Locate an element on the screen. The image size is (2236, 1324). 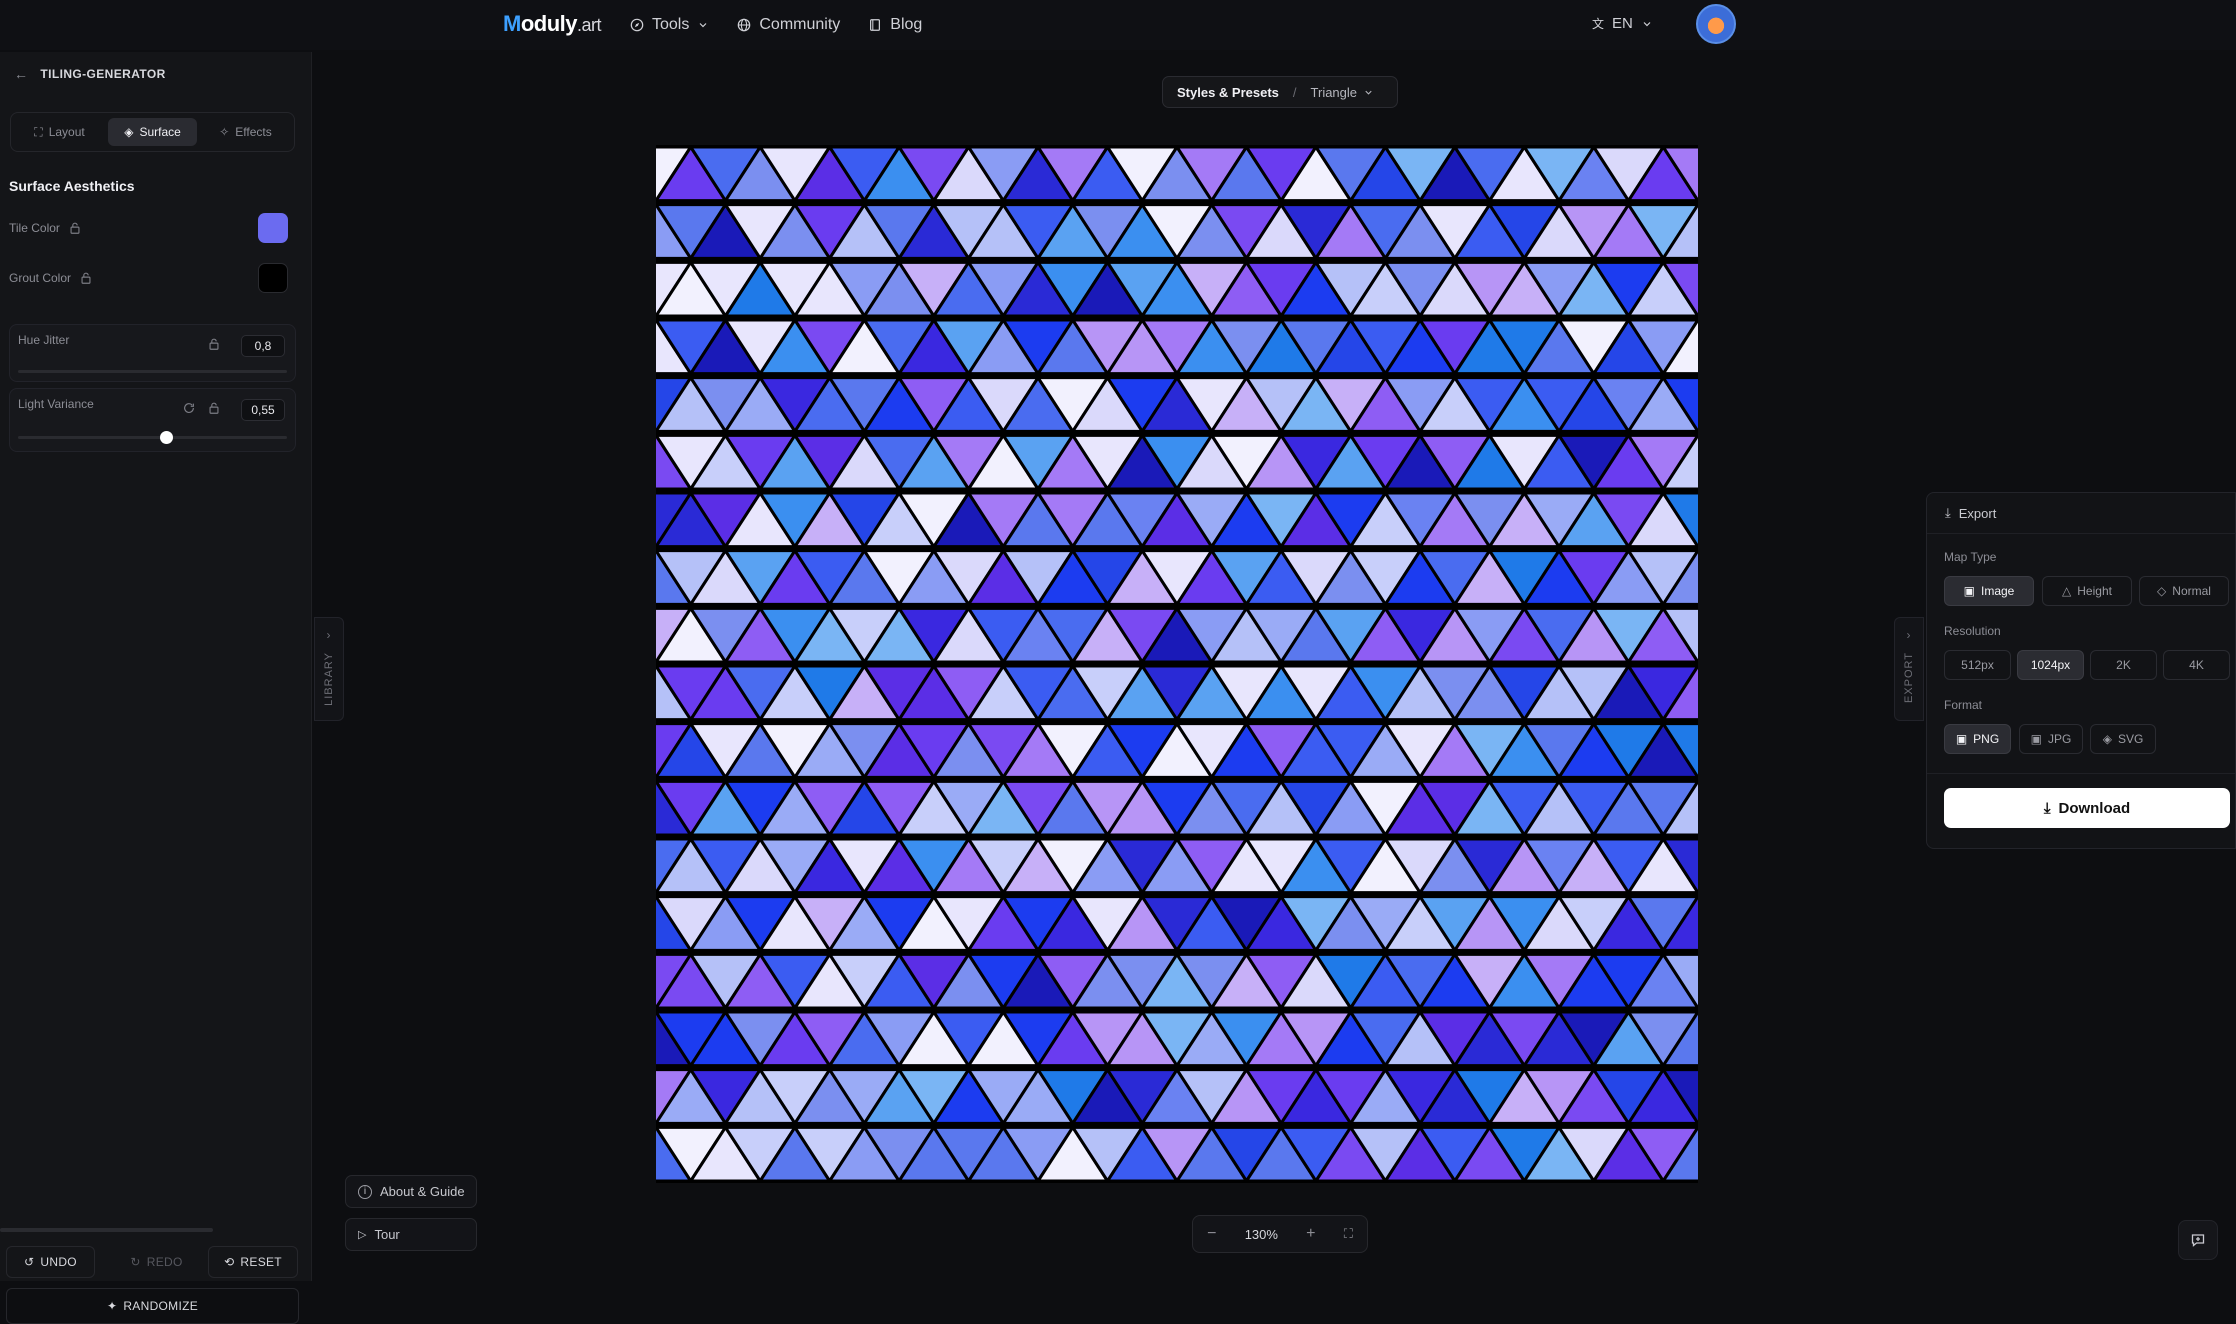
nav-community: Community is located at coordinates (788, 25).